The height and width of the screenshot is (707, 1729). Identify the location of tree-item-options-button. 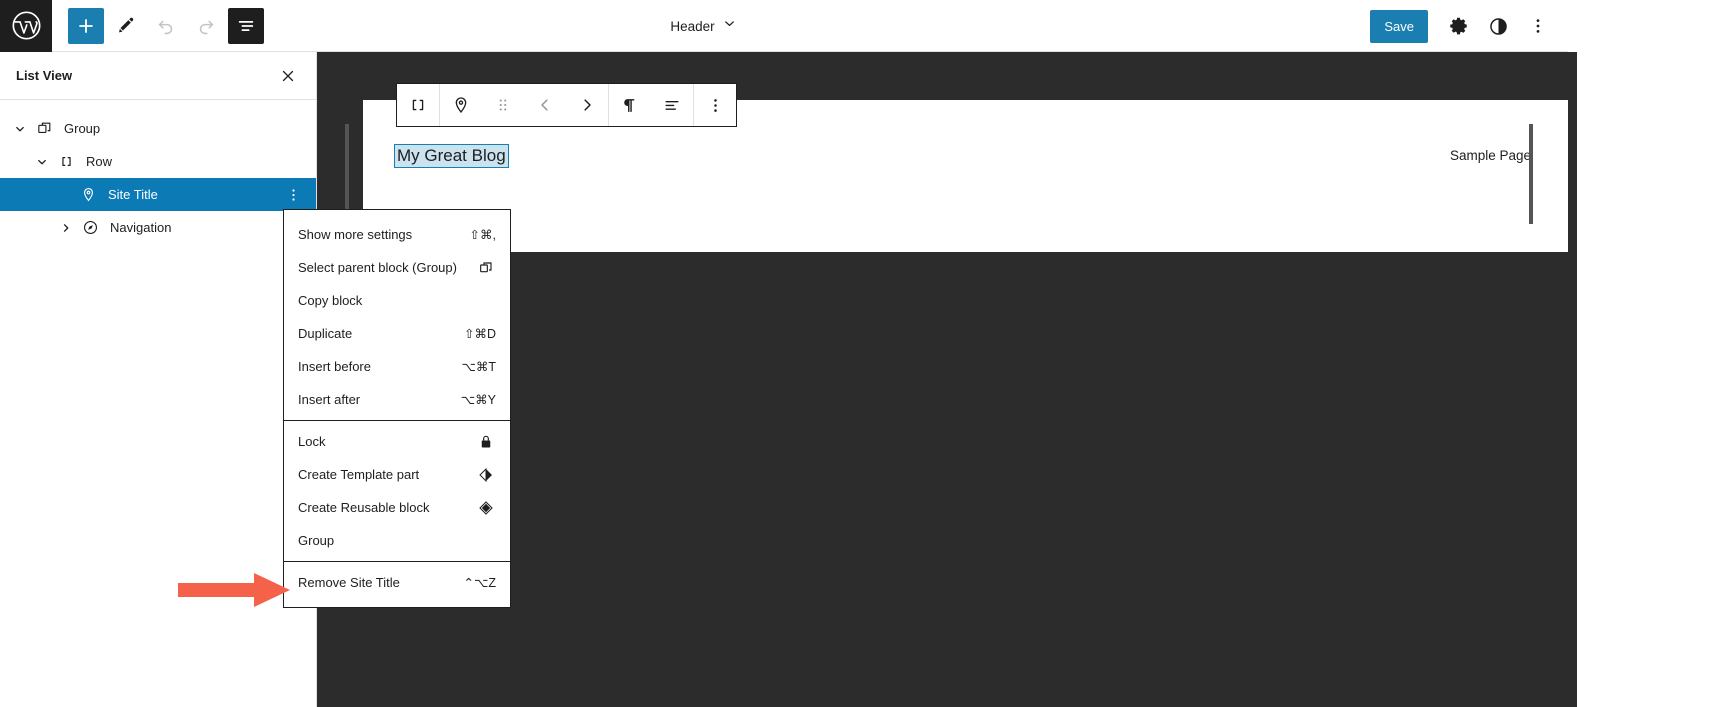
(293, 194).